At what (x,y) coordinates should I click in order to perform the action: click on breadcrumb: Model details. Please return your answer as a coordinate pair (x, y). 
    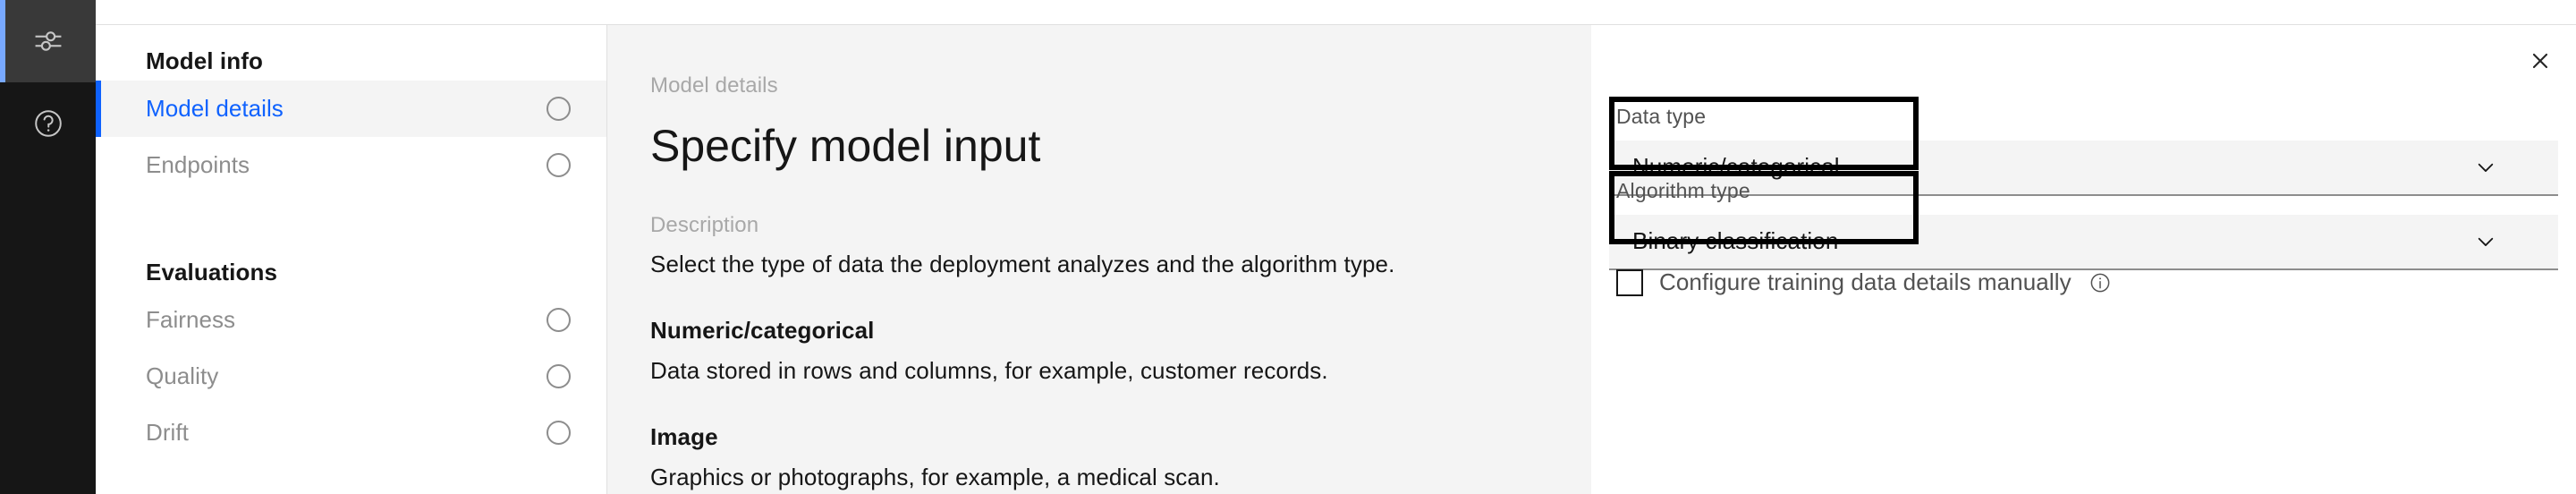
    Looking at the image, I should click on (714, 85).